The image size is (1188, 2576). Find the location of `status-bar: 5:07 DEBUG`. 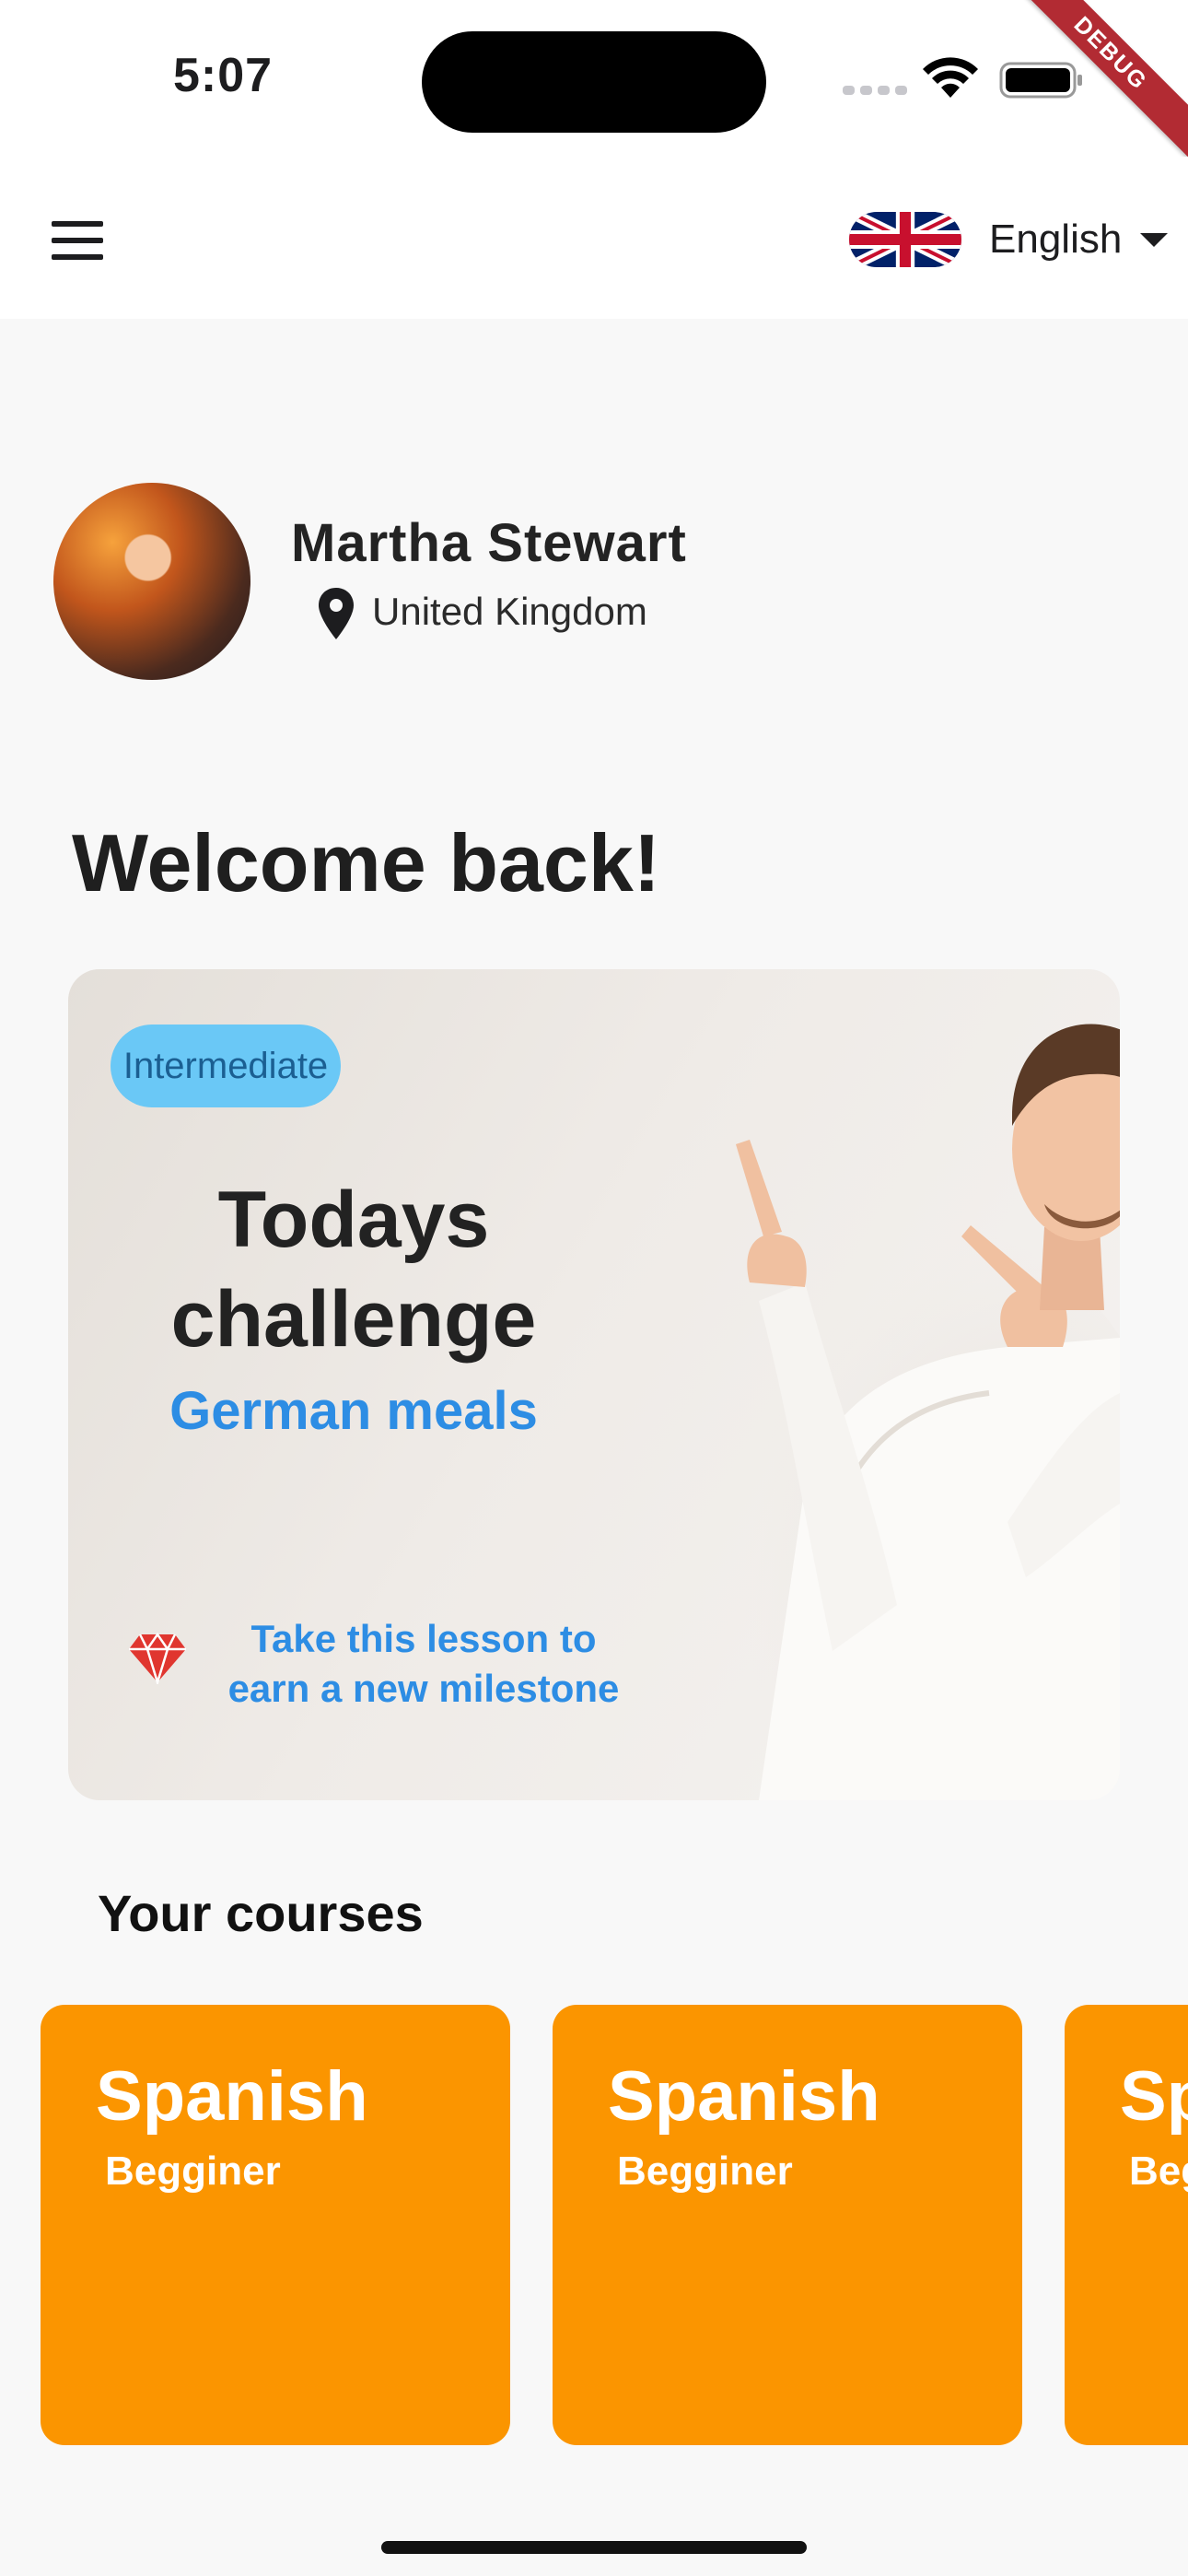

status-bar: 5:07 DEBUG is located at coordinates (594, 82).